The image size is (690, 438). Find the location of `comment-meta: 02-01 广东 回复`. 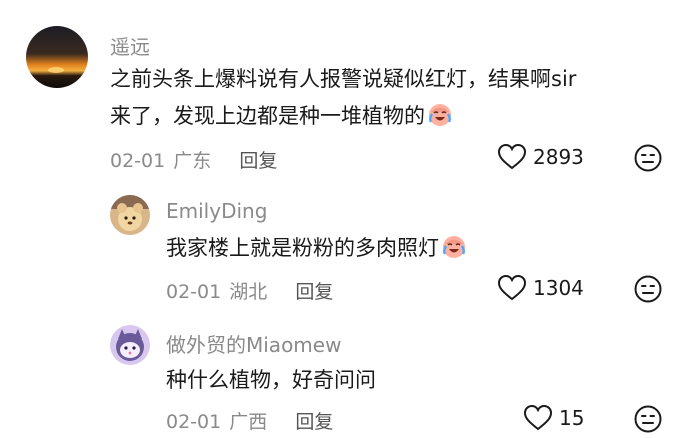

comment-meta: 02-01 广东 回复 is located at coordinates (193, 159).